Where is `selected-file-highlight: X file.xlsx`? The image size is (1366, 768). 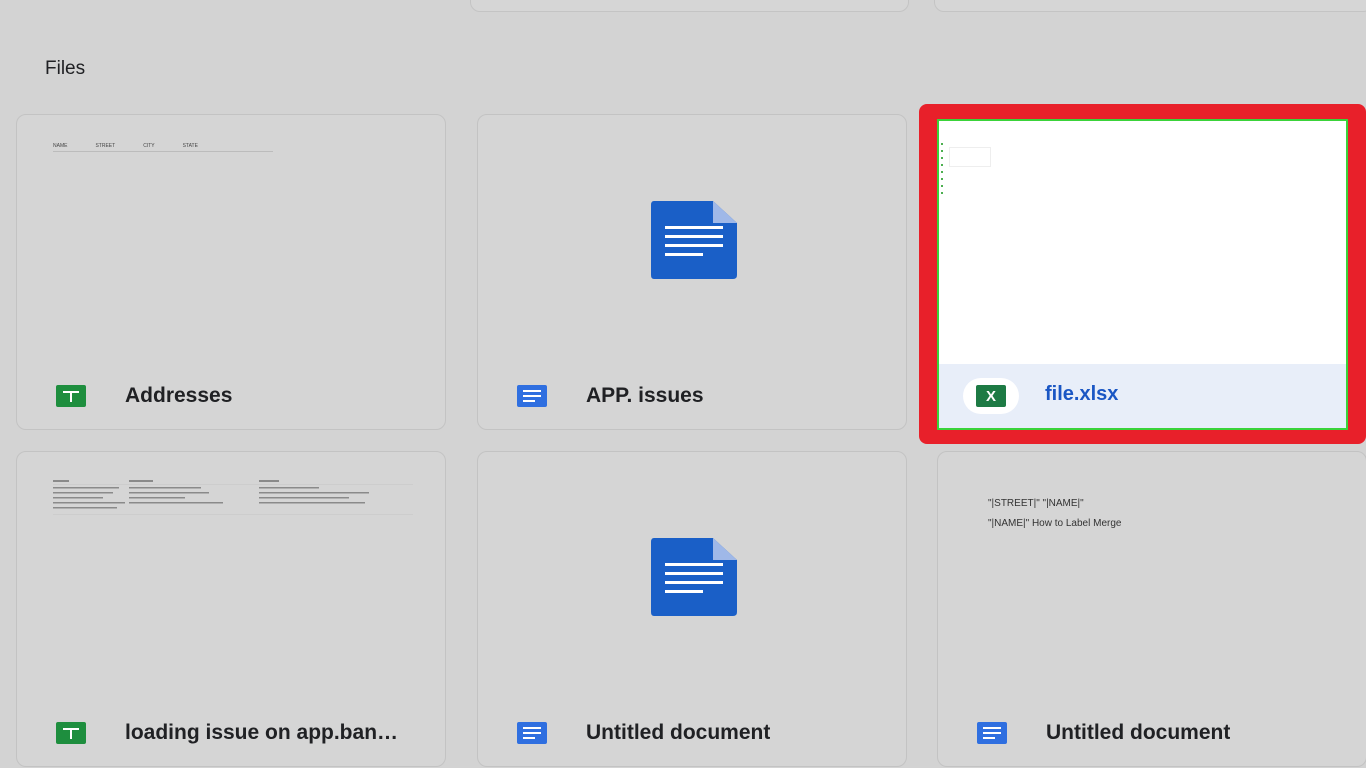
selected-file-highlight: X file.xlsx is located at coordinates (1142, 274).